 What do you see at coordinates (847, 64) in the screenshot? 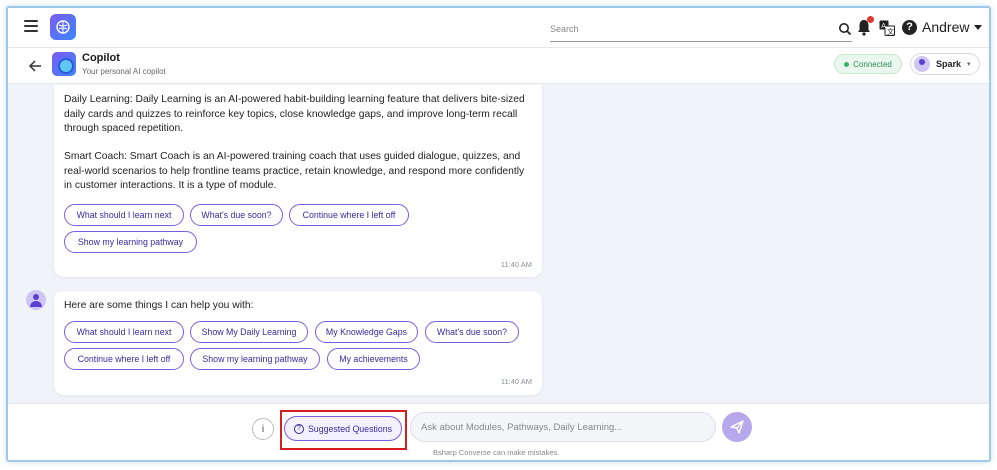
I see `status-dot-icon` at bounding box center [847, 64].